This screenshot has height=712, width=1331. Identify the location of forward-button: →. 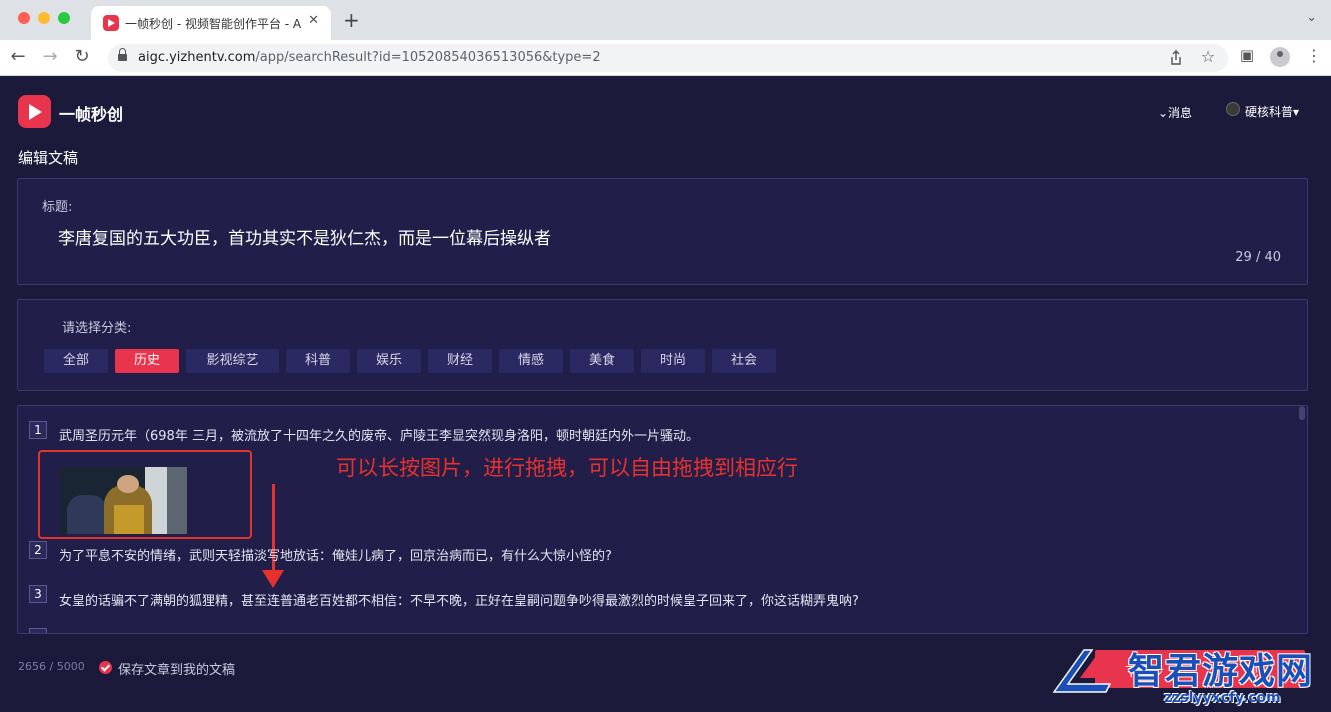
(50, 56).